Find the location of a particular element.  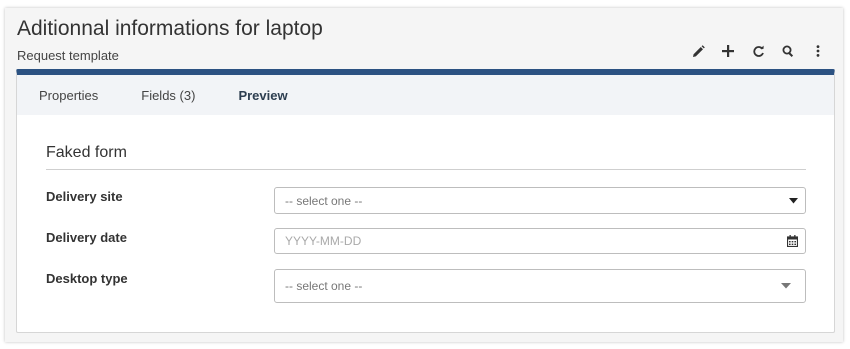

search-button is located at coordinates (788, 51).